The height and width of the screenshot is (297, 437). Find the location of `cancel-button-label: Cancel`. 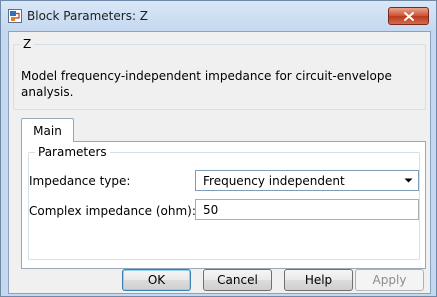

cancel-button-label: Cancel is located at coordinates (237, 280).